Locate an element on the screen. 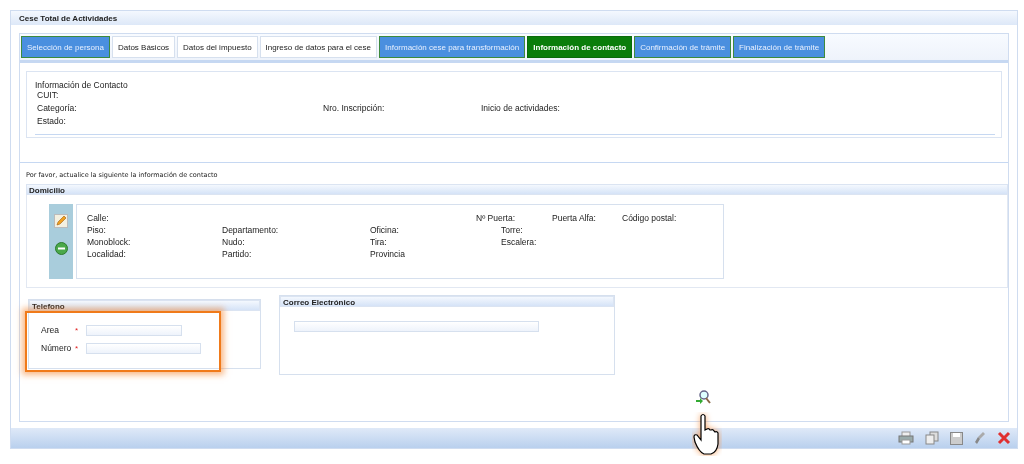 The image size is (1024, 464). field-label: Area is located at coordinates (50, 330).